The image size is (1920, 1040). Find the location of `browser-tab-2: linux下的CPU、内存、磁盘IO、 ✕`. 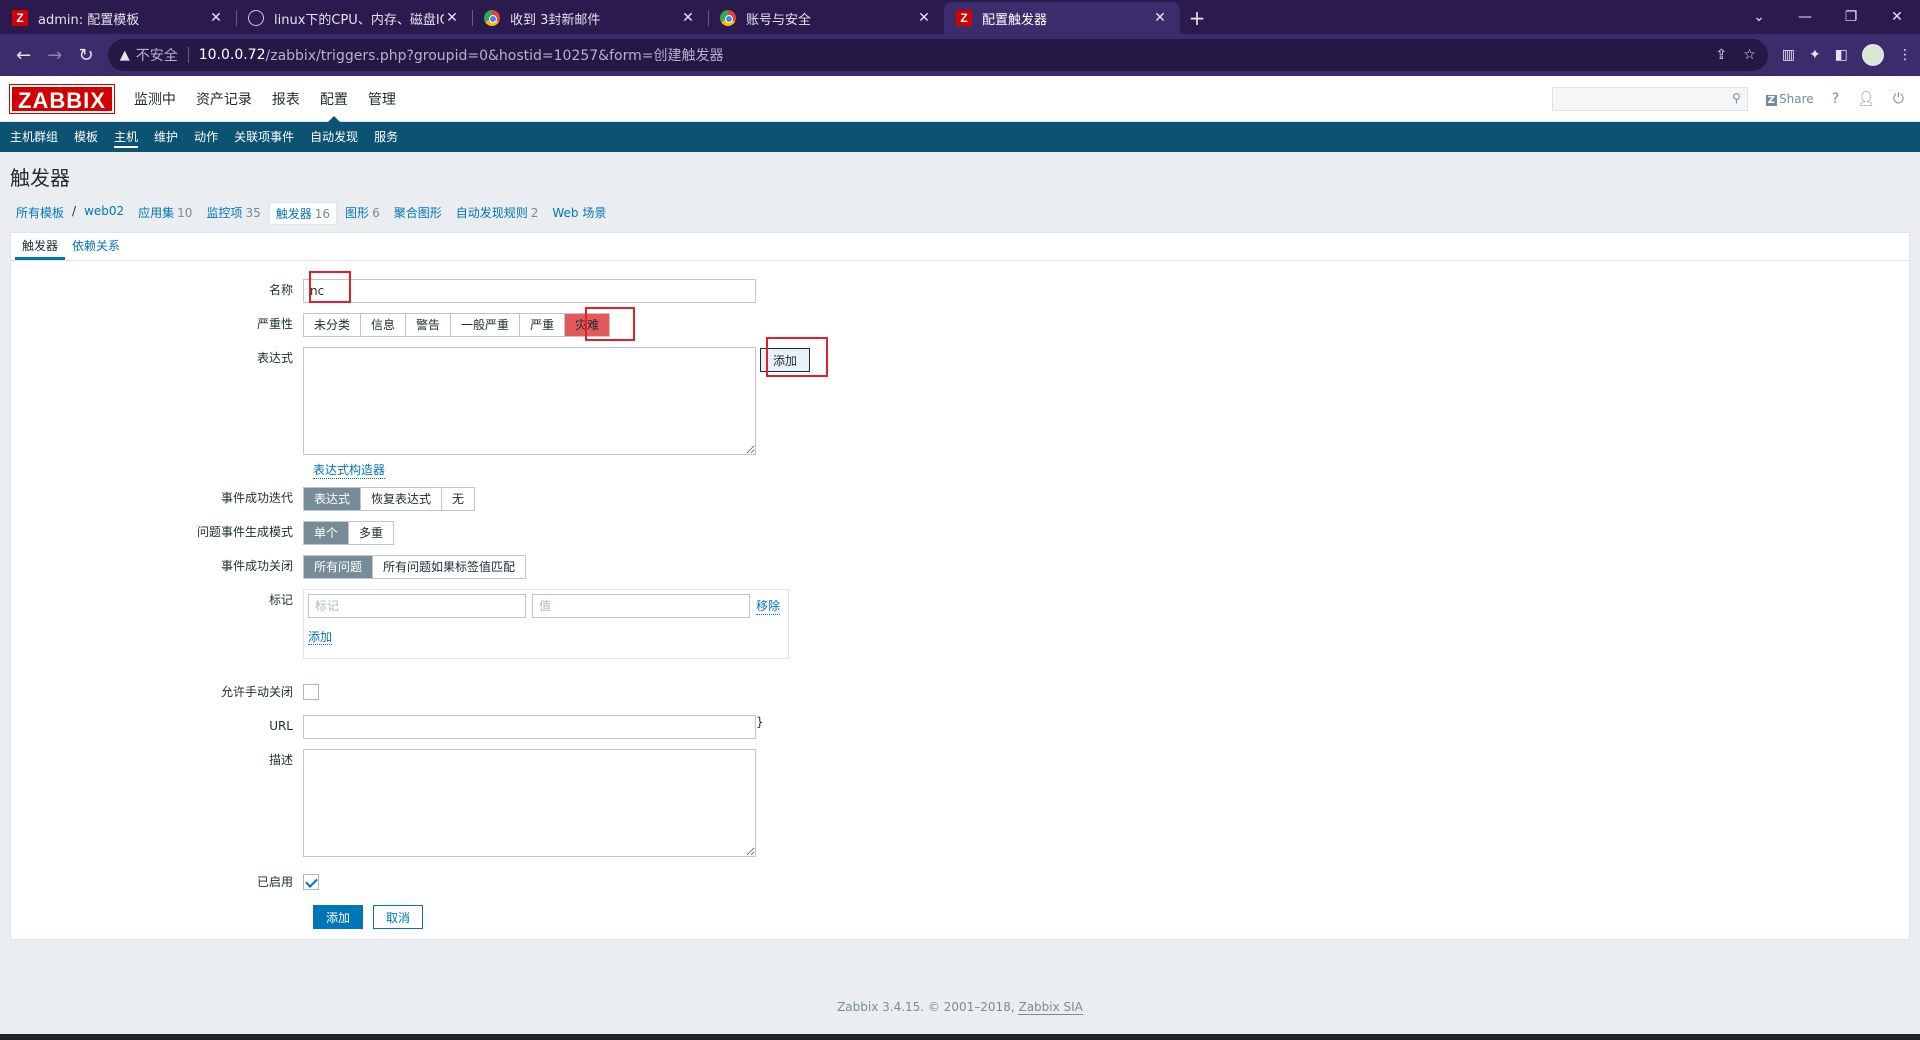

browser-tab-2: linux下的CPU、内存、磁盘IO、 ✕ is located at coordinates (354, 18).